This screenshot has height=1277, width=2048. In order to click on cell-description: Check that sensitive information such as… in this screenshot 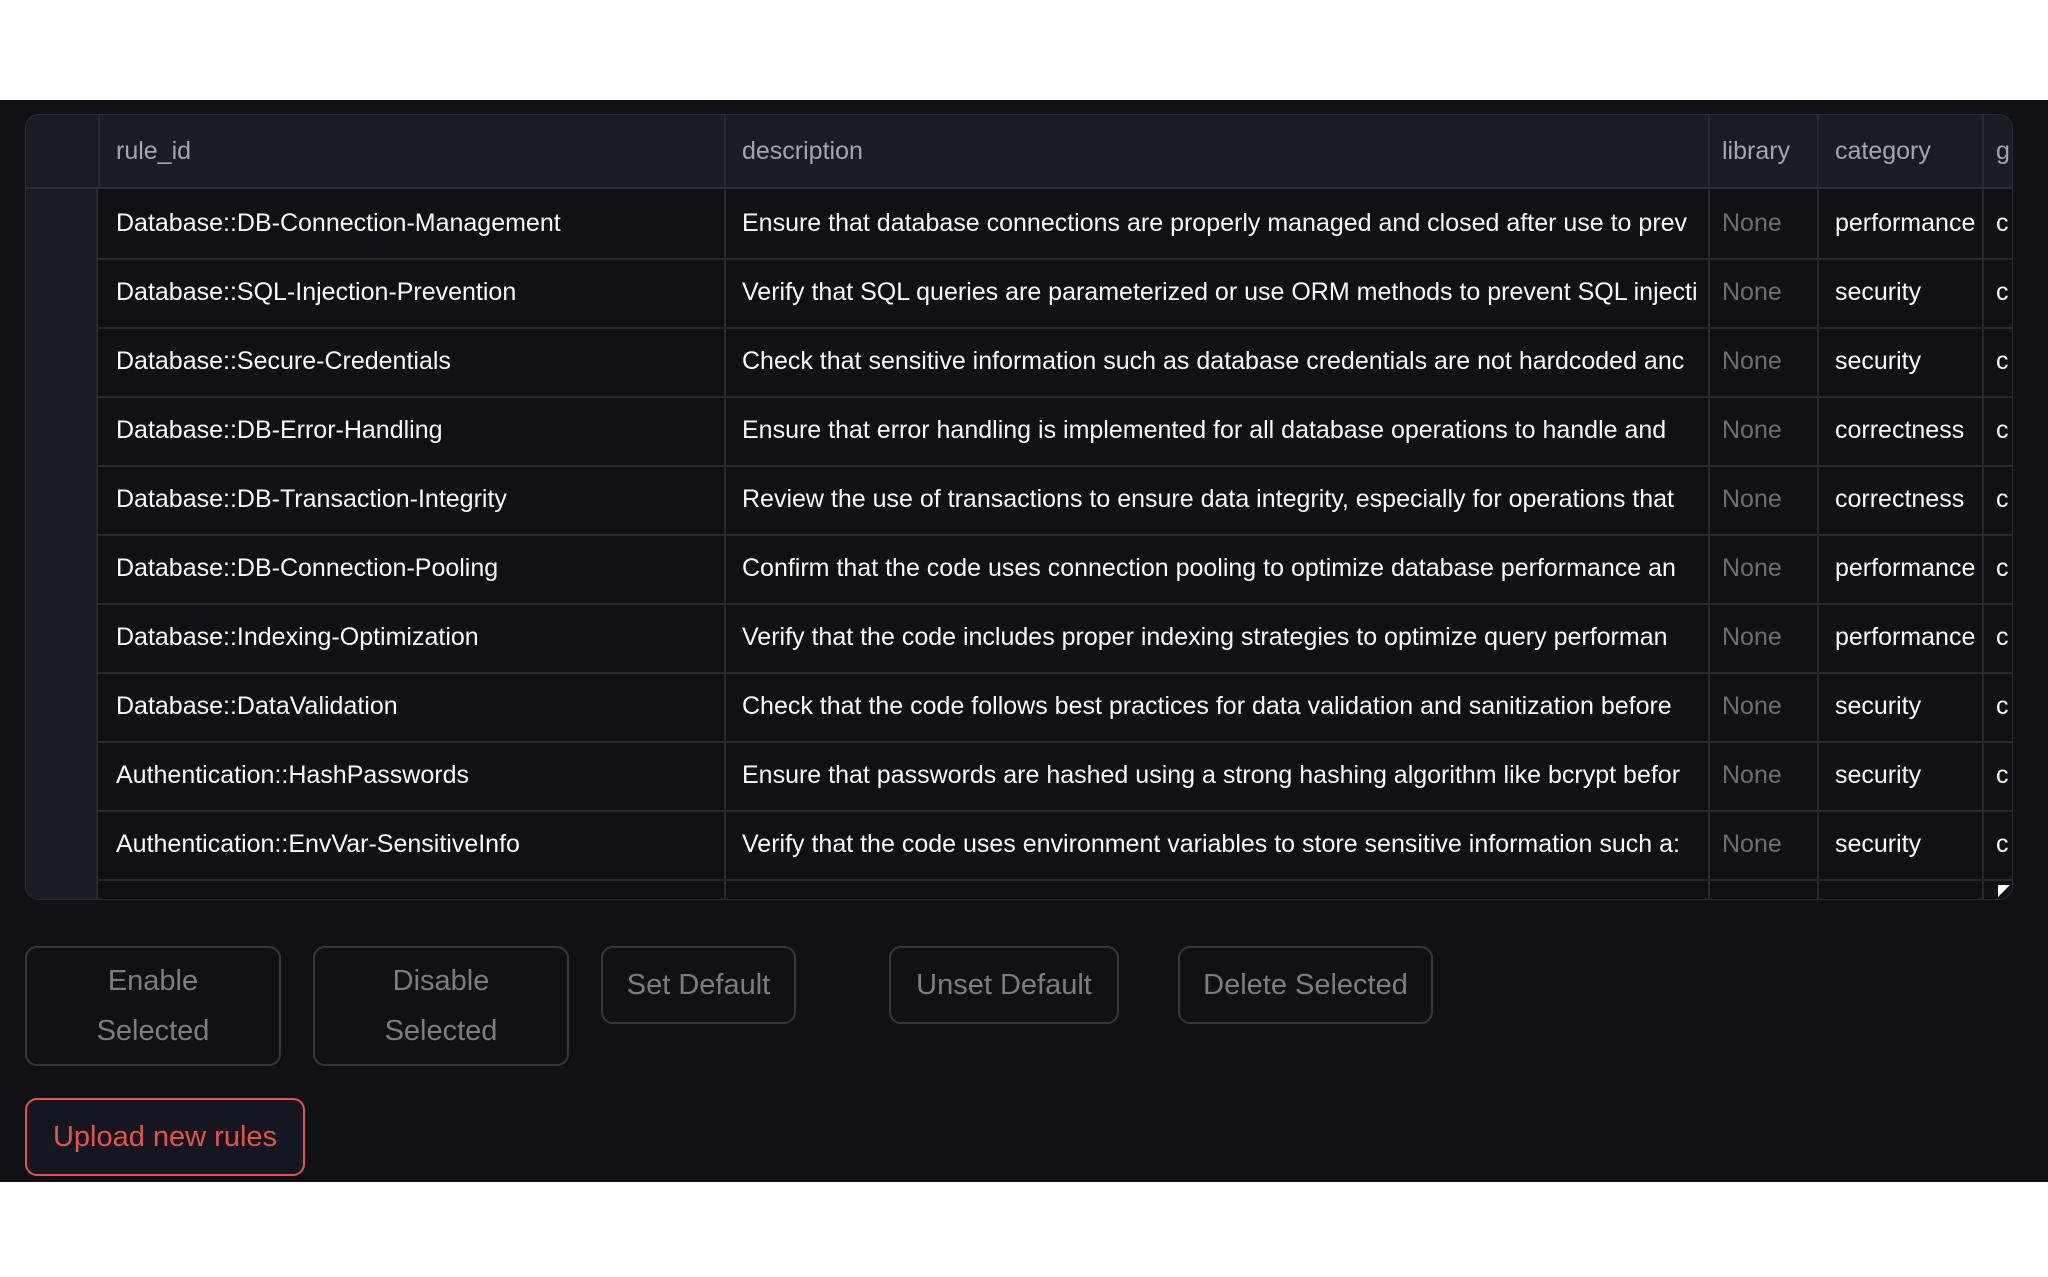, I will do `click(1218, 361)`.